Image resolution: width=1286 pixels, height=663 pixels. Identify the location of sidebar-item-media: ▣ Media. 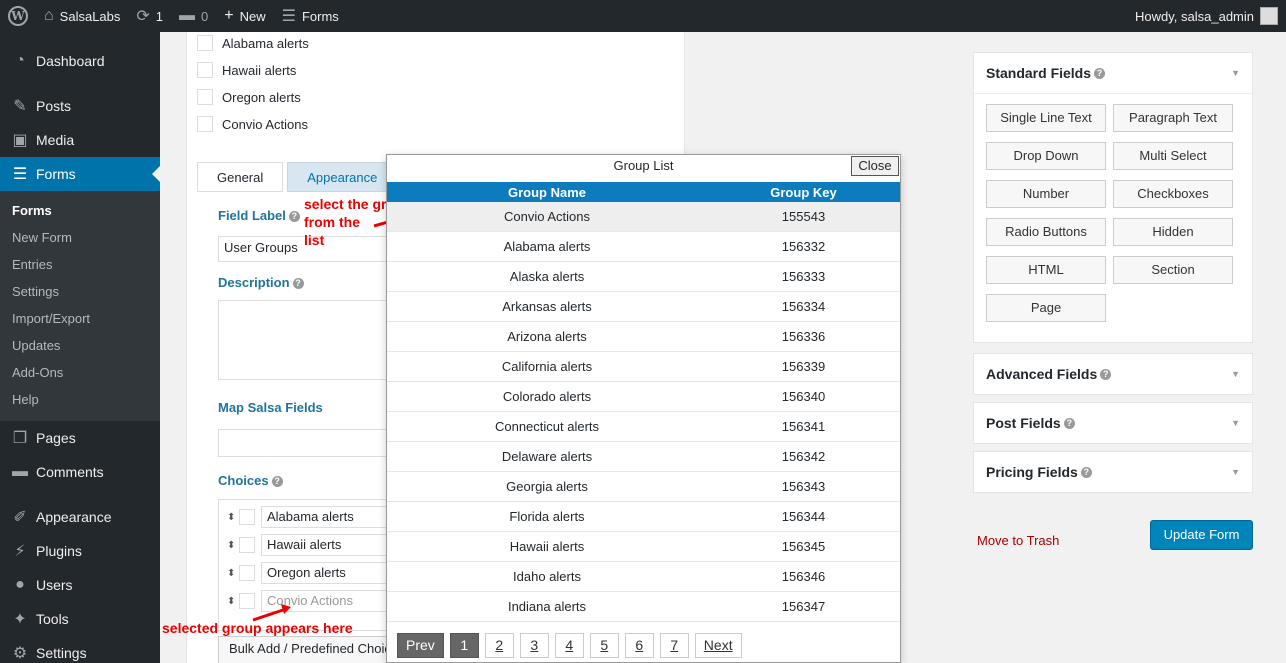
(80, 140).